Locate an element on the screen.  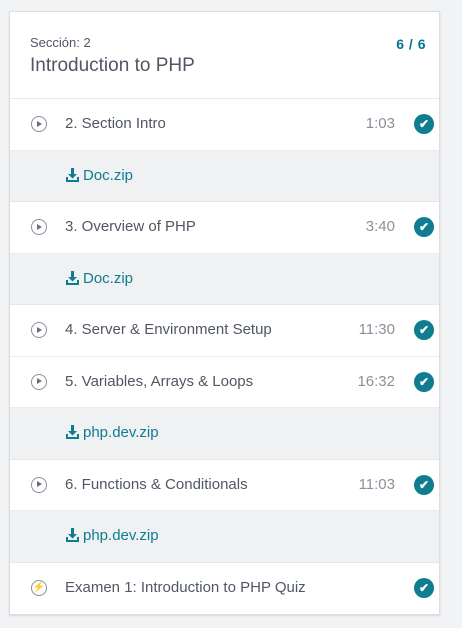
lecture-title: 2. Section Intro is located at coordinates (115, 123).